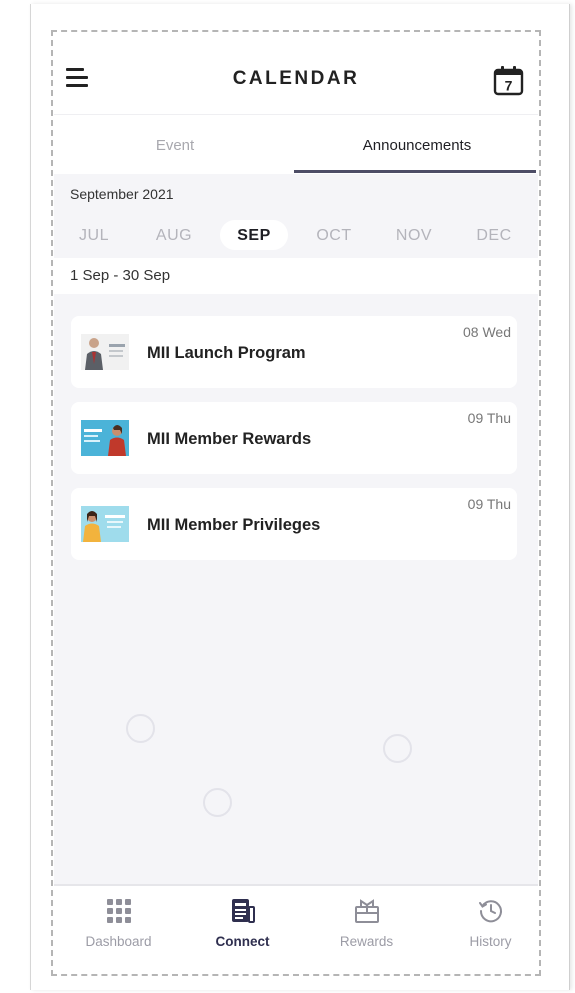 This screenshot has width=575, height=993. Describe the element at coordinates (234, 525) in the screenshot. I see `announcement-title: MII Member Privileges` at that location.